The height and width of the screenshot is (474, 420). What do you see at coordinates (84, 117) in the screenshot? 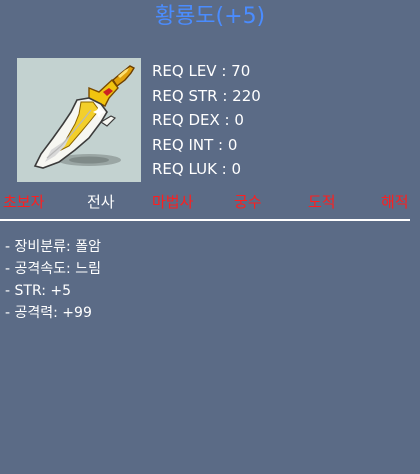
I see `golden-dragon-blade-icon` at bounding box center [84, 117].